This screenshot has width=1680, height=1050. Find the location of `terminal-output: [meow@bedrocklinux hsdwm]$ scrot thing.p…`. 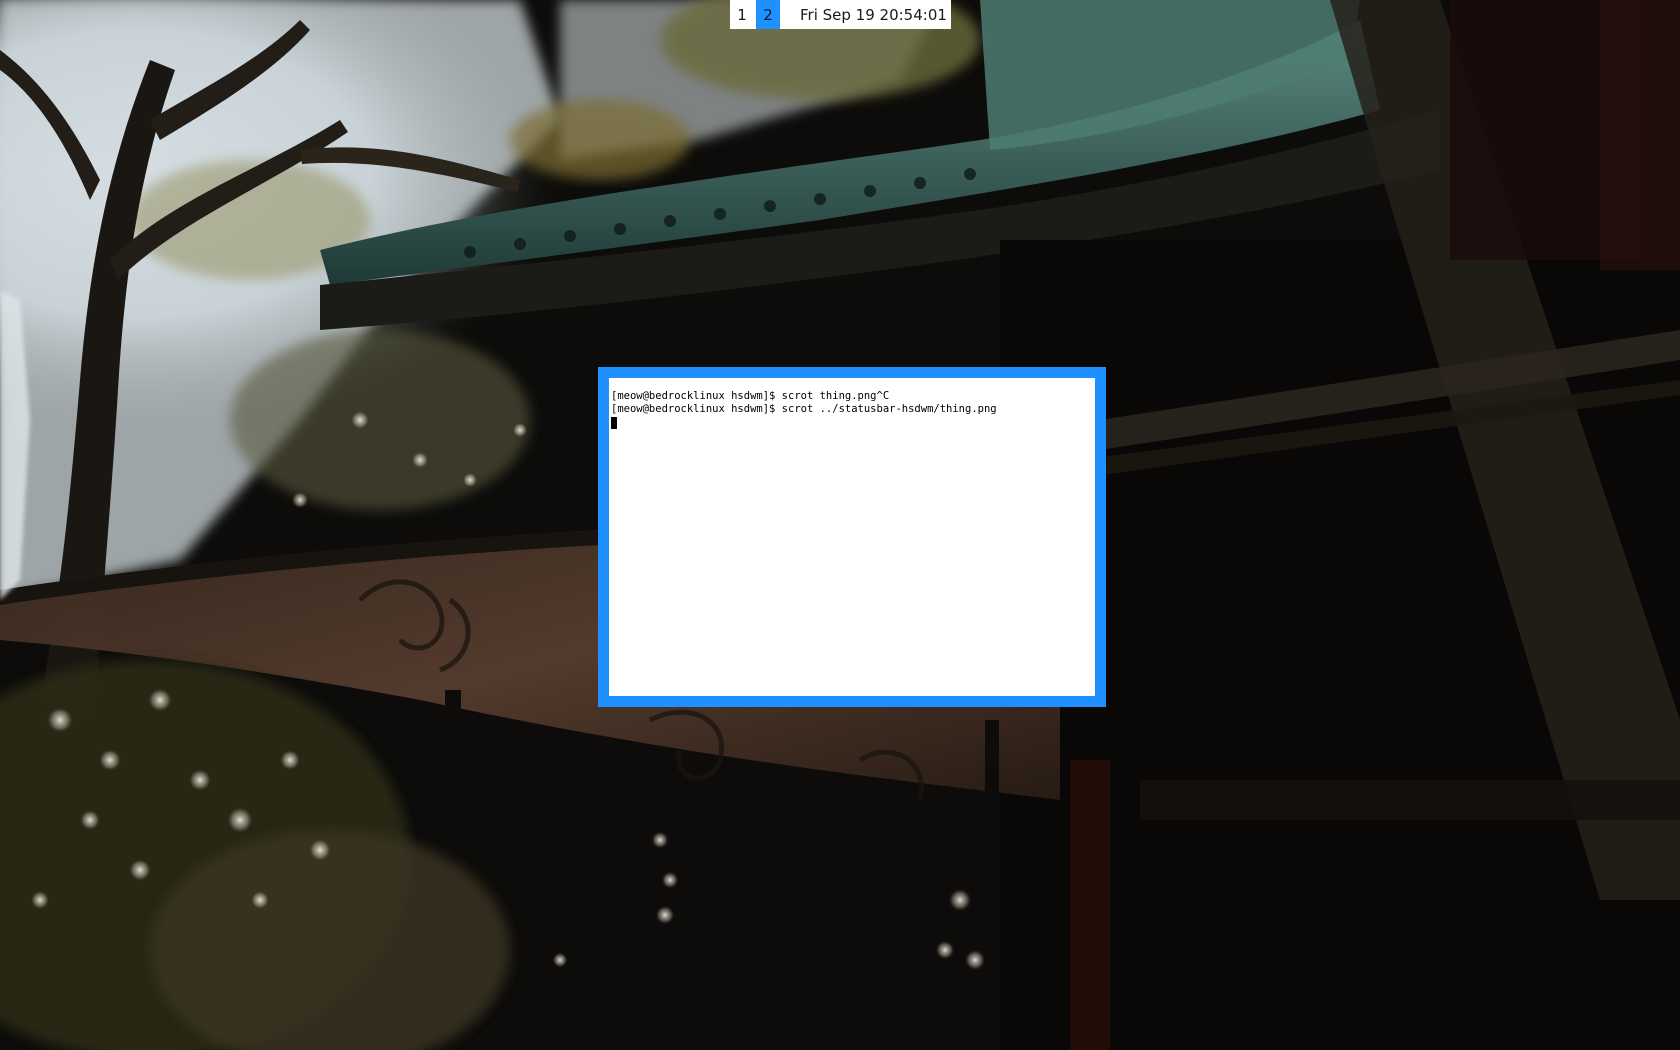

terminal-output: [meow@bedrocklinux hsdwm]$ scrot thing.p… is located at coordinates (852, 537).